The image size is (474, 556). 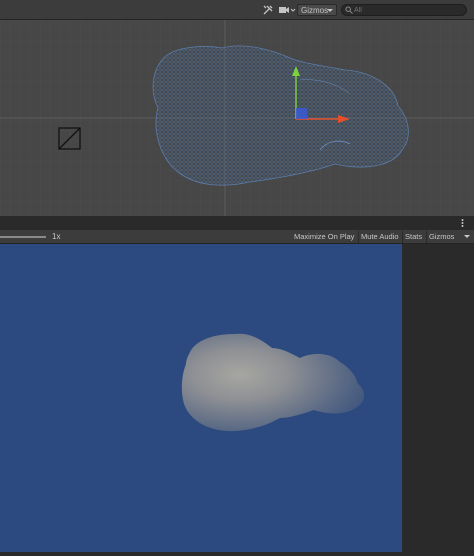 I want to click on game-view-bottom-border, so click(x=201, y=554).